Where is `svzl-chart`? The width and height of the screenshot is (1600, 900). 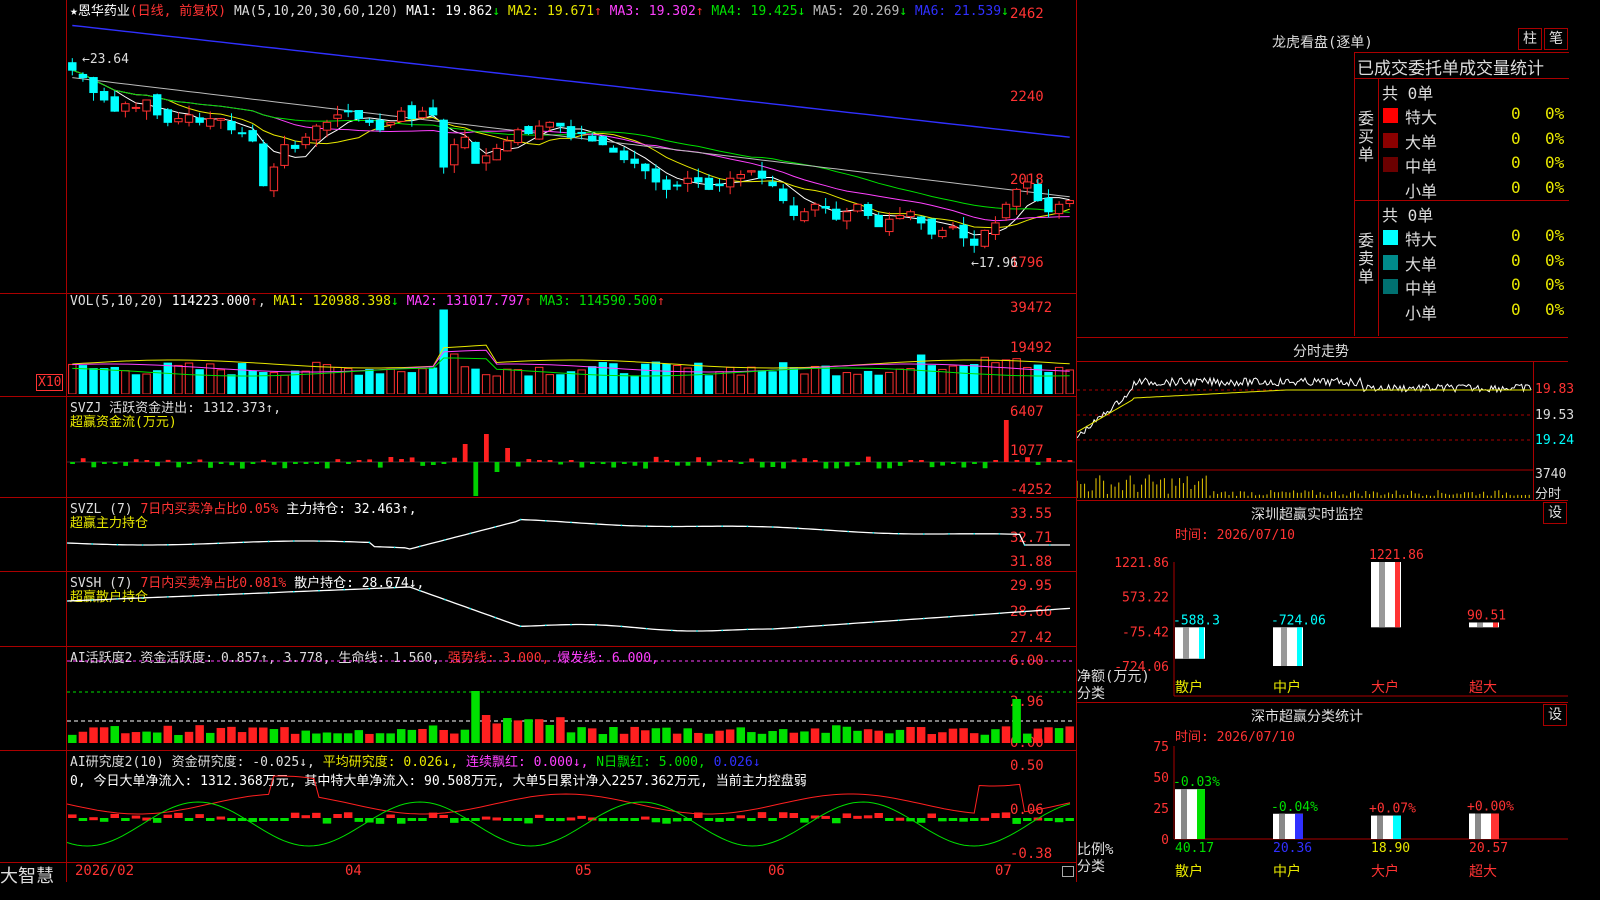
svzl-chart is located at coordinates (568, 534).